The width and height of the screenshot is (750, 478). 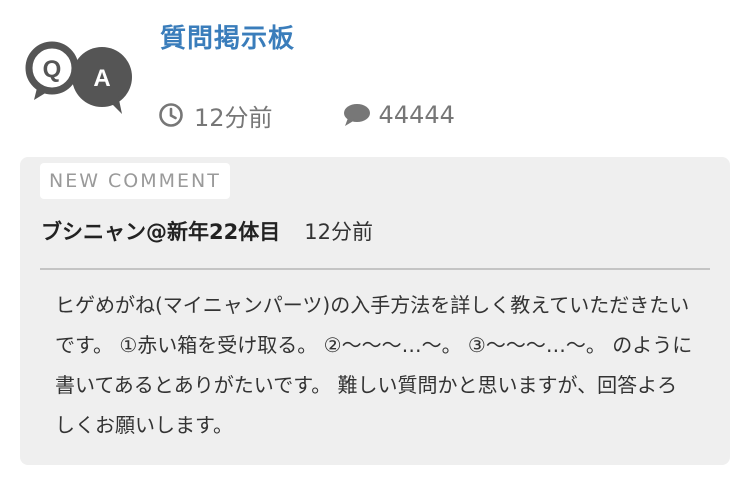 What do you see at coordinates (78, 77) in the screenshot?
I see `qa-logo-icon: Q A` at bounding box center [78, 77].